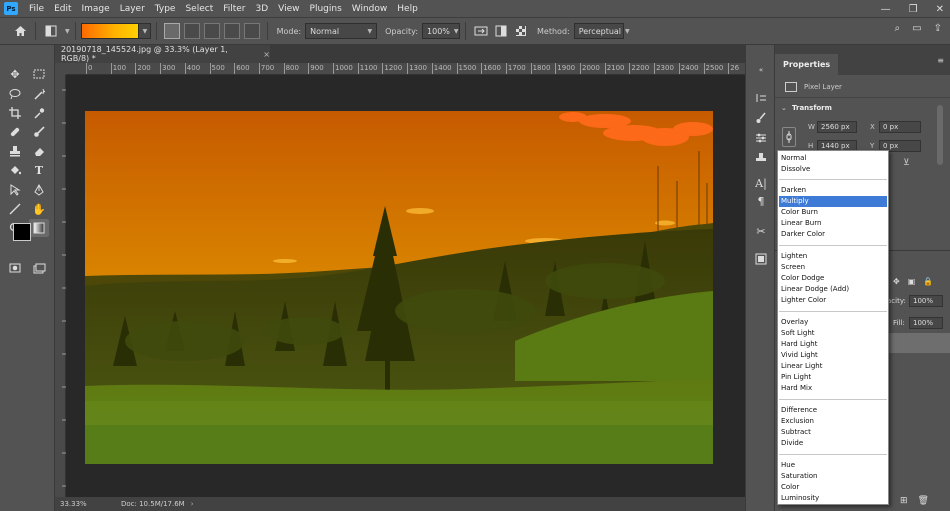 The height and width of the screenshot is (511, 950). What do you see at coordinates (761, 158) in the screenshot?
I see `clone-source-icon` at bounding box center [761, 158].